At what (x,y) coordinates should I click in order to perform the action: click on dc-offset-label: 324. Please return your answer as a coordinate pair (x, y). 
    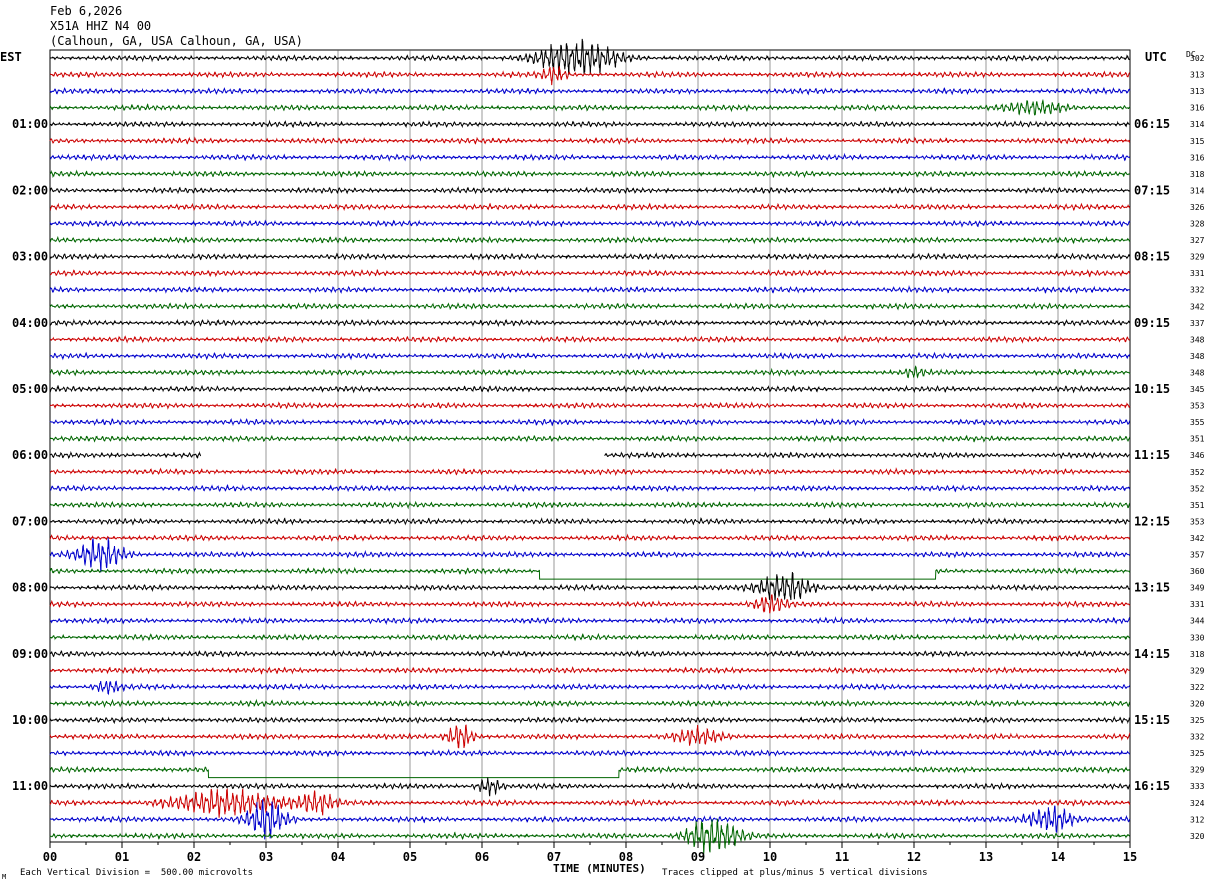
    Looking at the image, I should click on (1197, 803).